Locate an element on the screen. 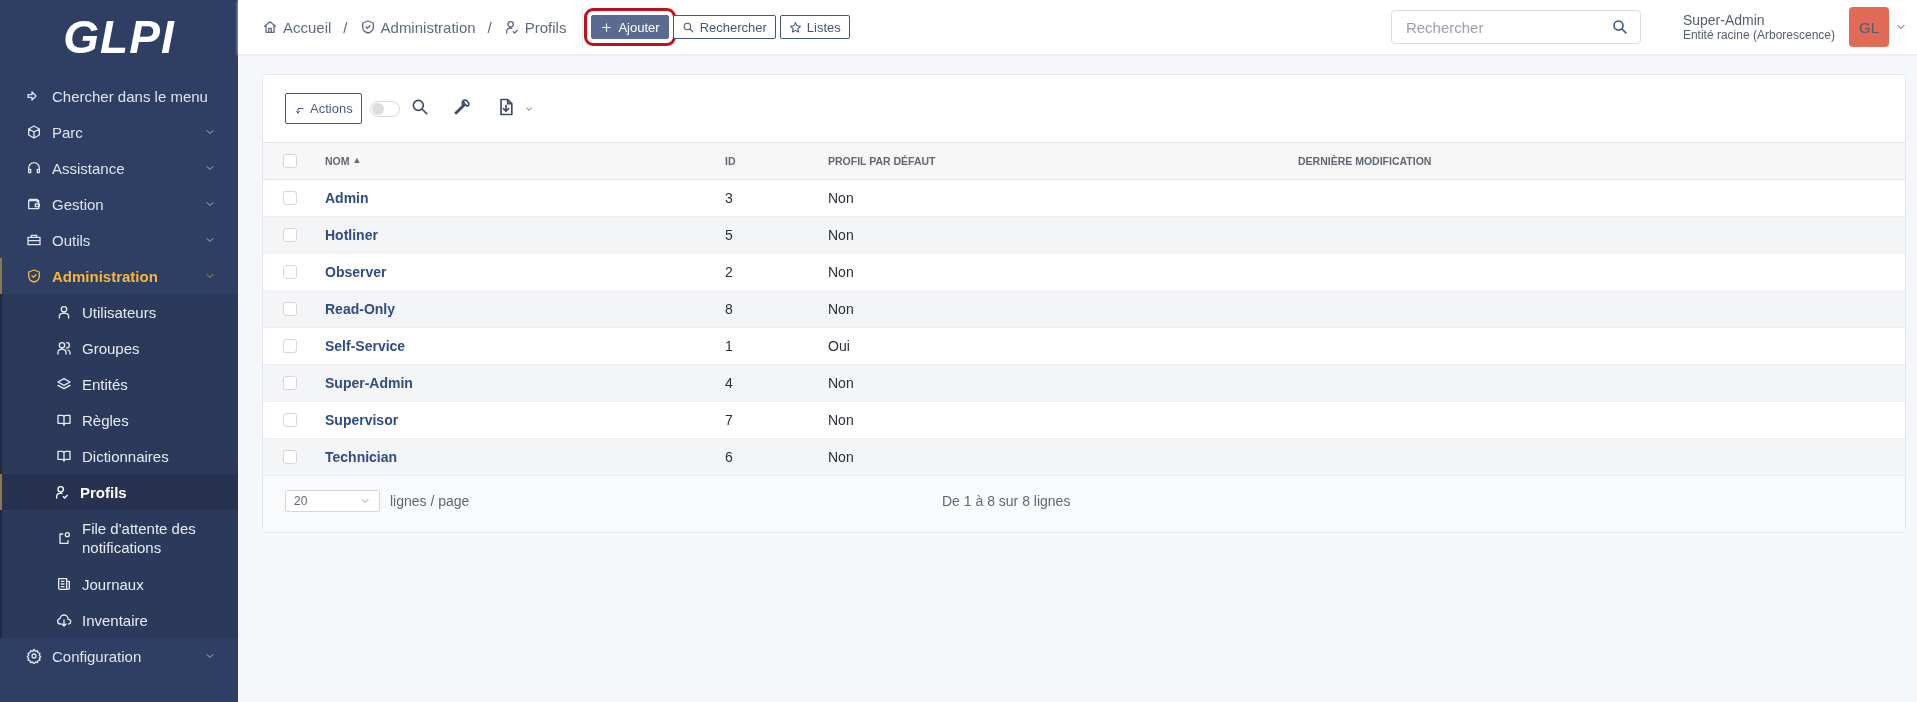 This screenshot has width=1917, height=702. profile-link: Supervisor is located at coordinates (362, 420).